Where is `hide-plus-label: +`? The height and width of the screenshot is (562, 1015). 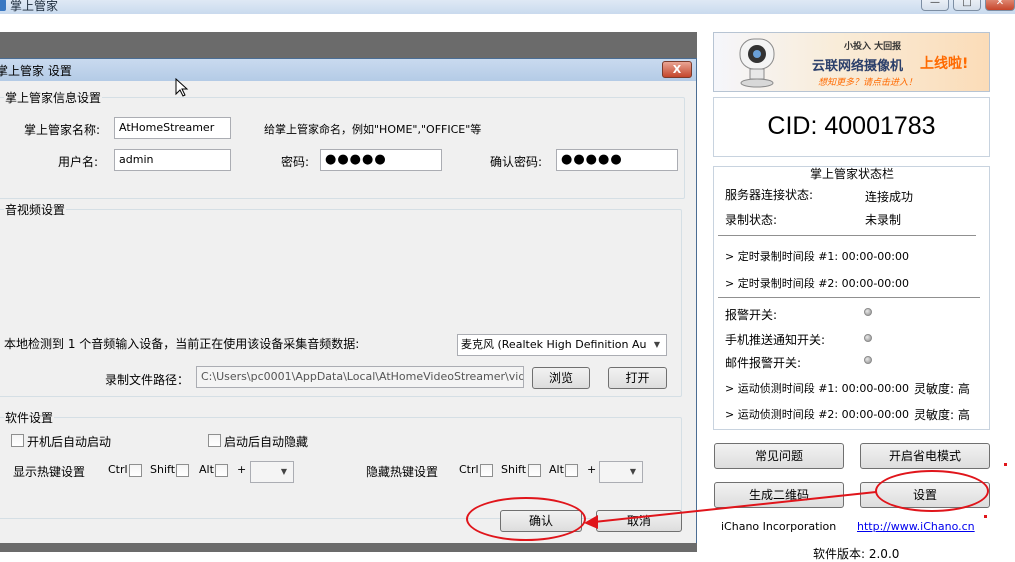
hide-plus-label: + is located at coordinates (592, 469).